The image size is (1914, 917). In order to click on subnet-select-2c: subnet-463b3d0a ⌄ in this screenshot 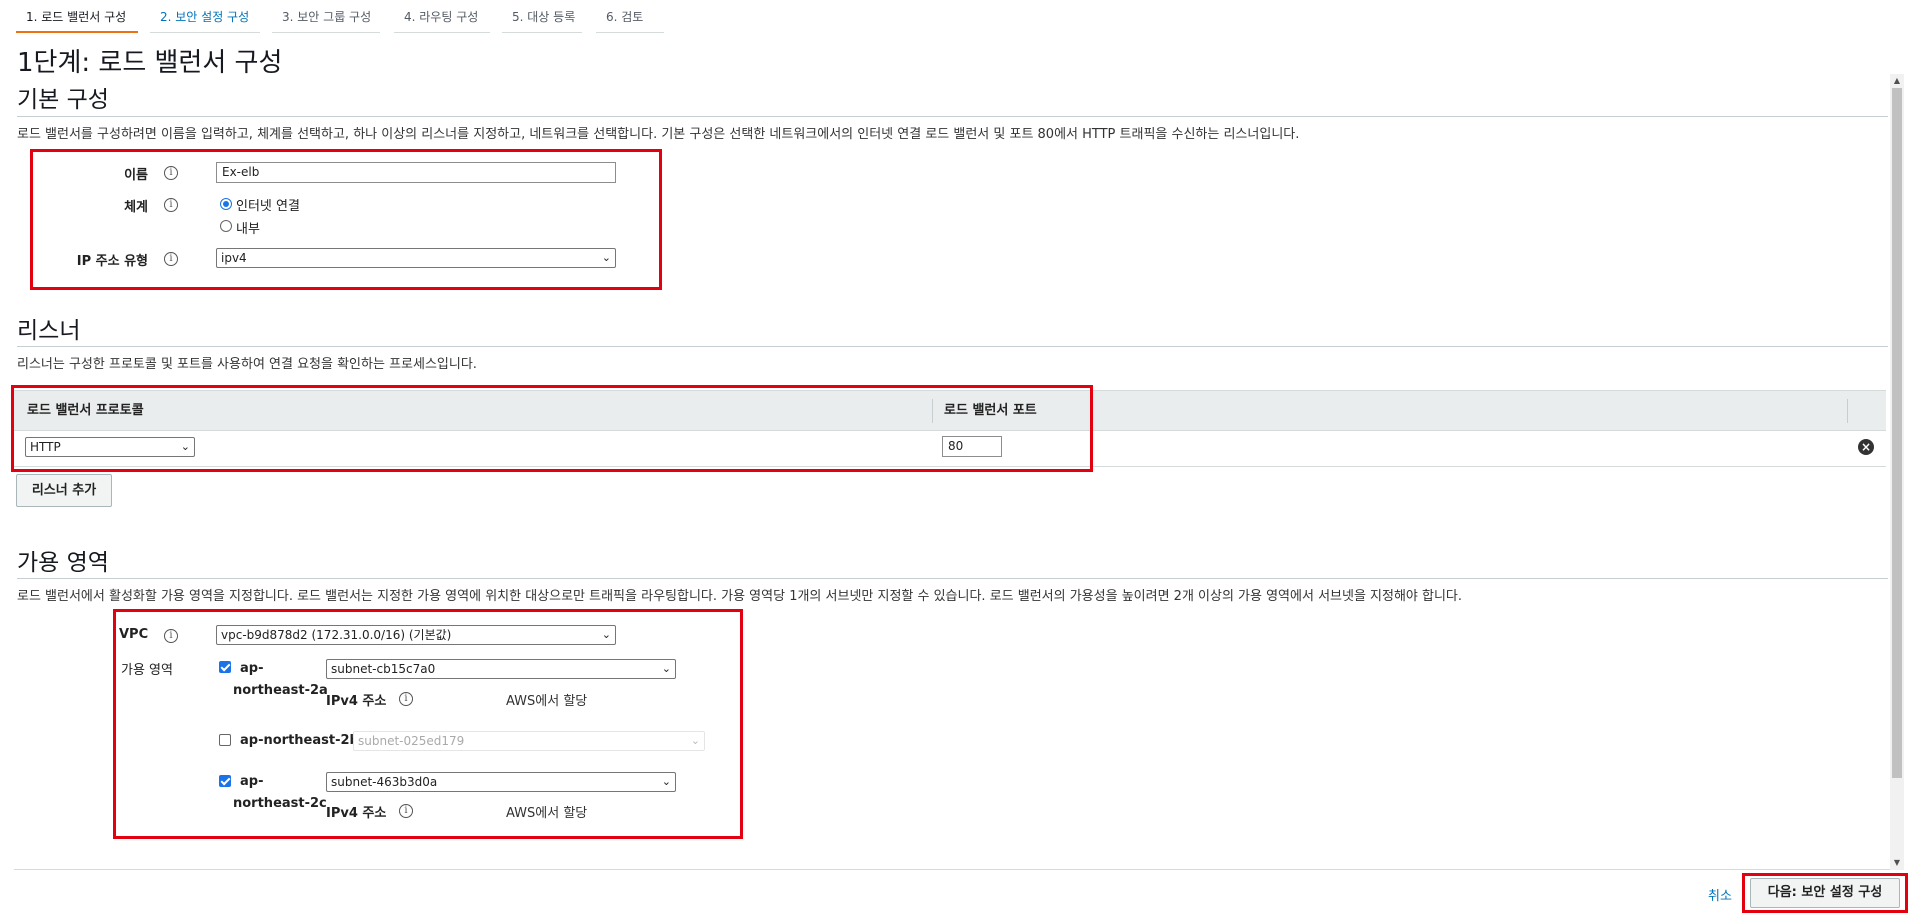, I will do `click(501, 782)`.